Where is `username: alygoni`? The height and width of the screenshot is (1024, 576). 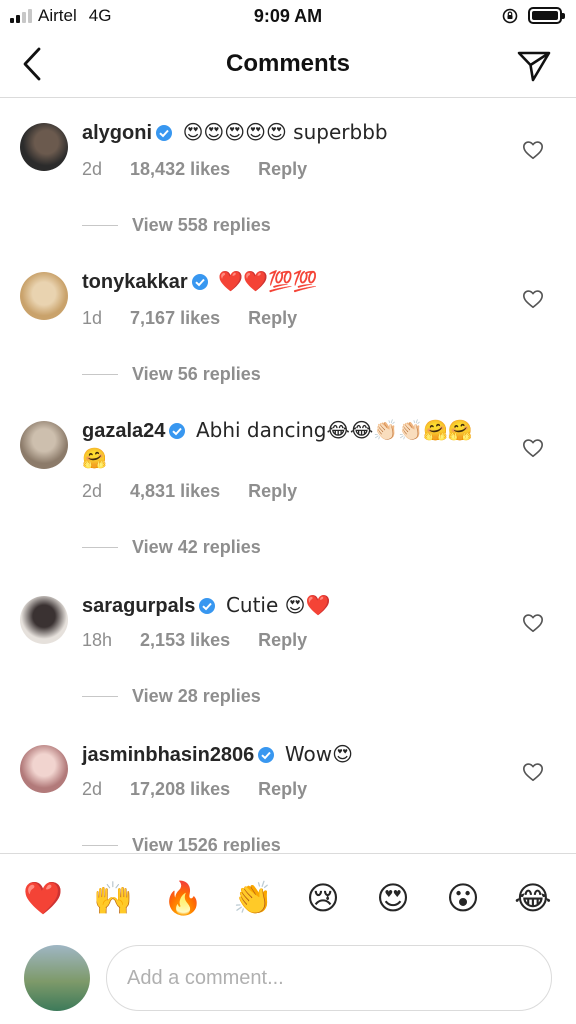 username: alygoni is located at coordinates (117, 133).